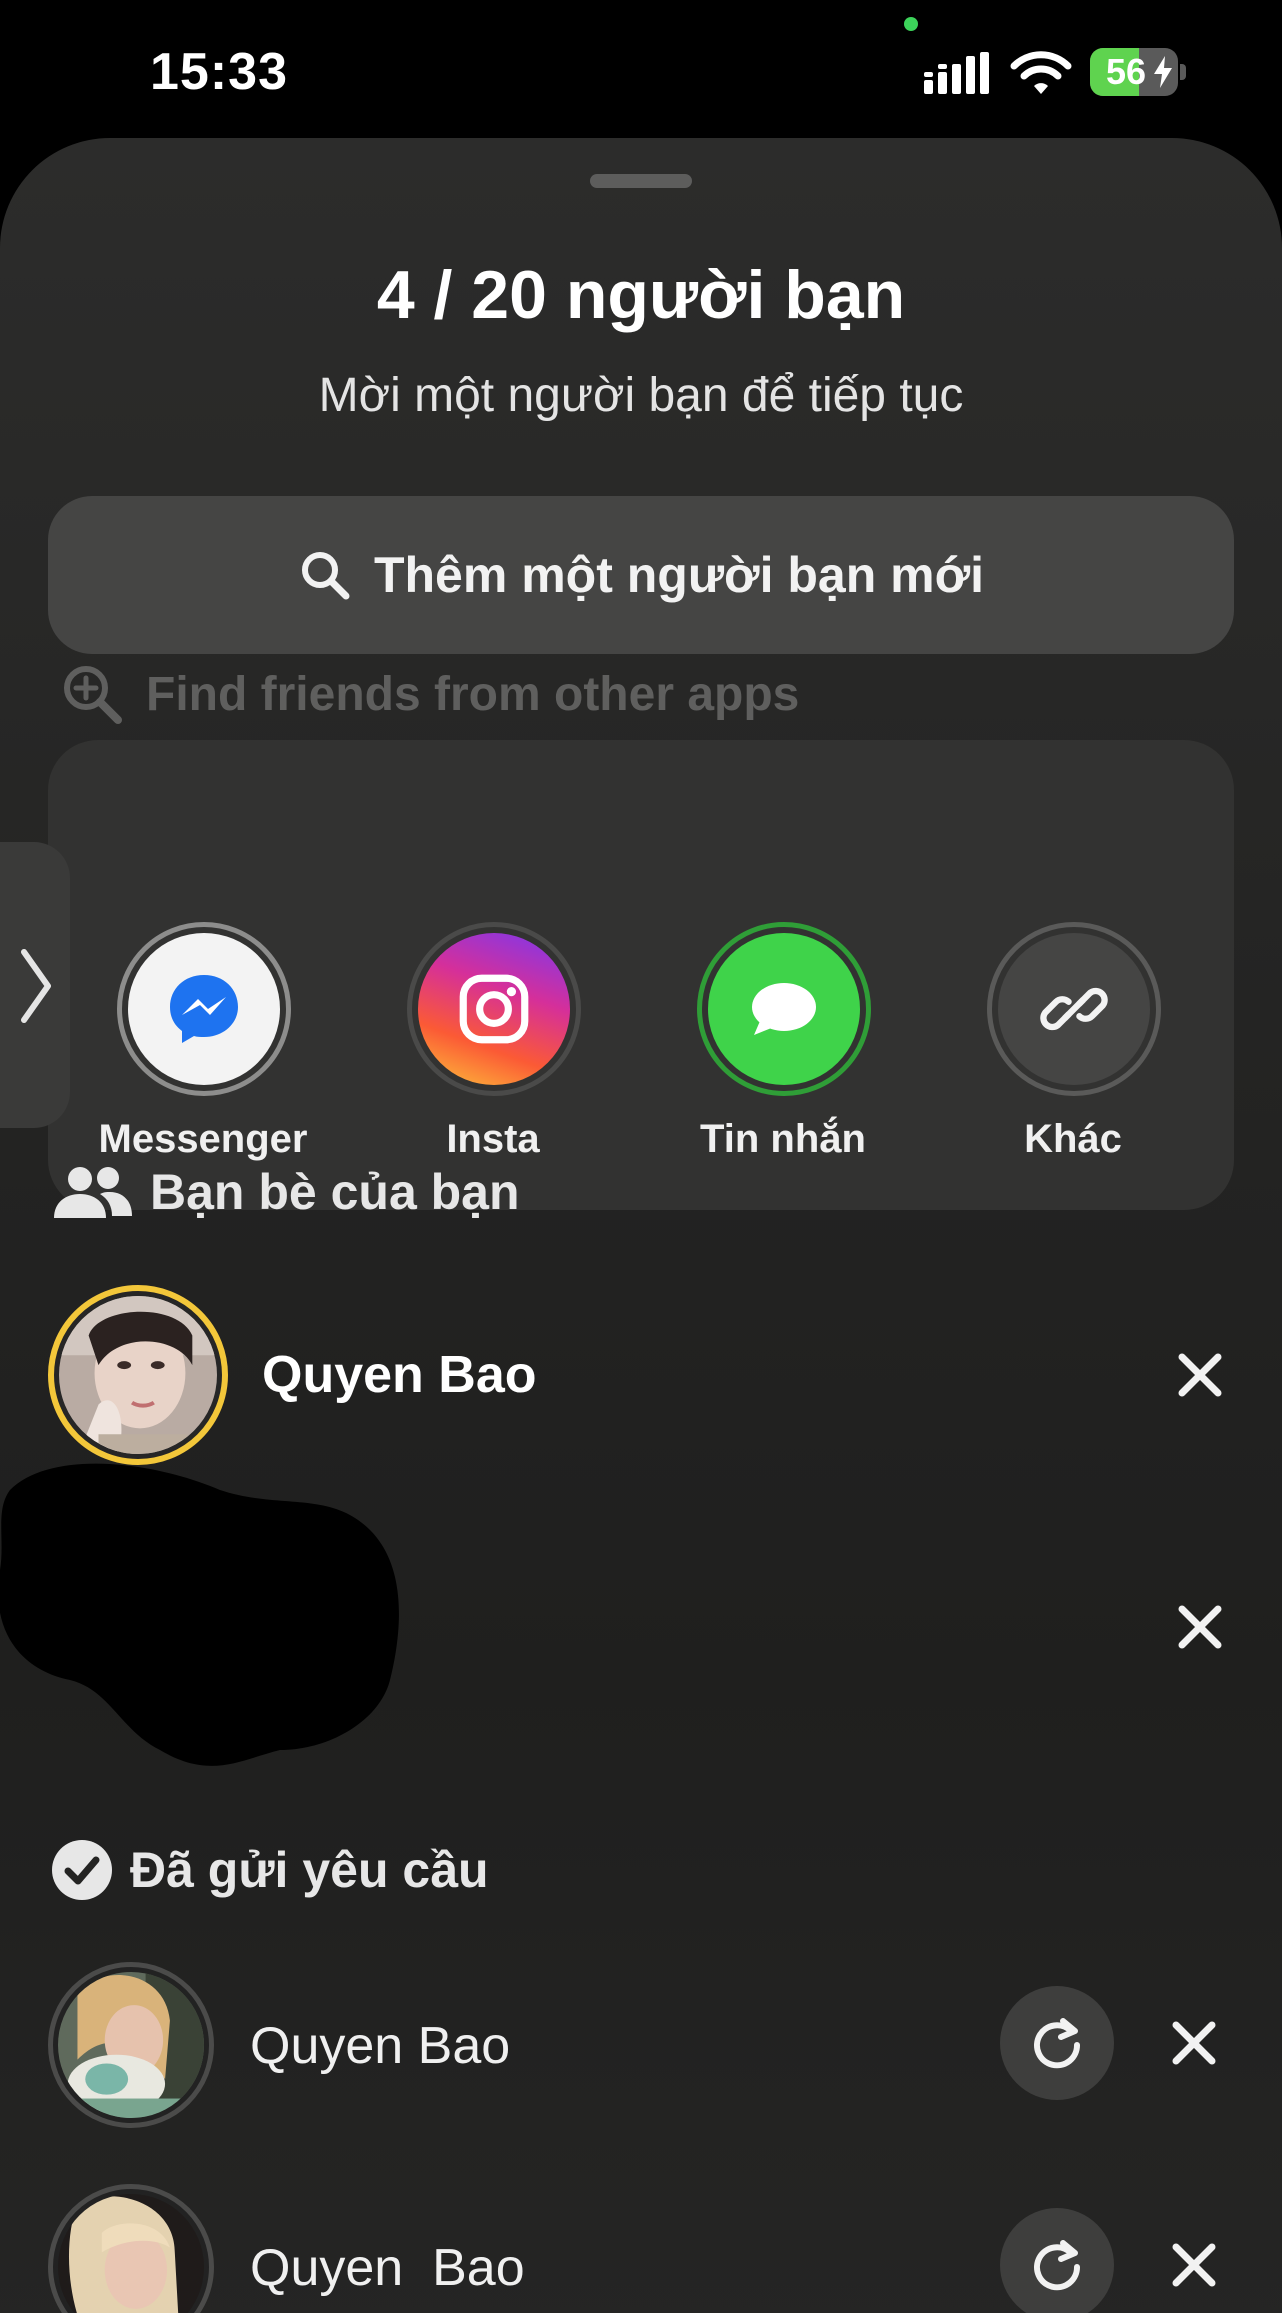 The image size is (1282, 2313). I want to click on sheet-title: 4 / 20 người bạn, so click(641, 295).